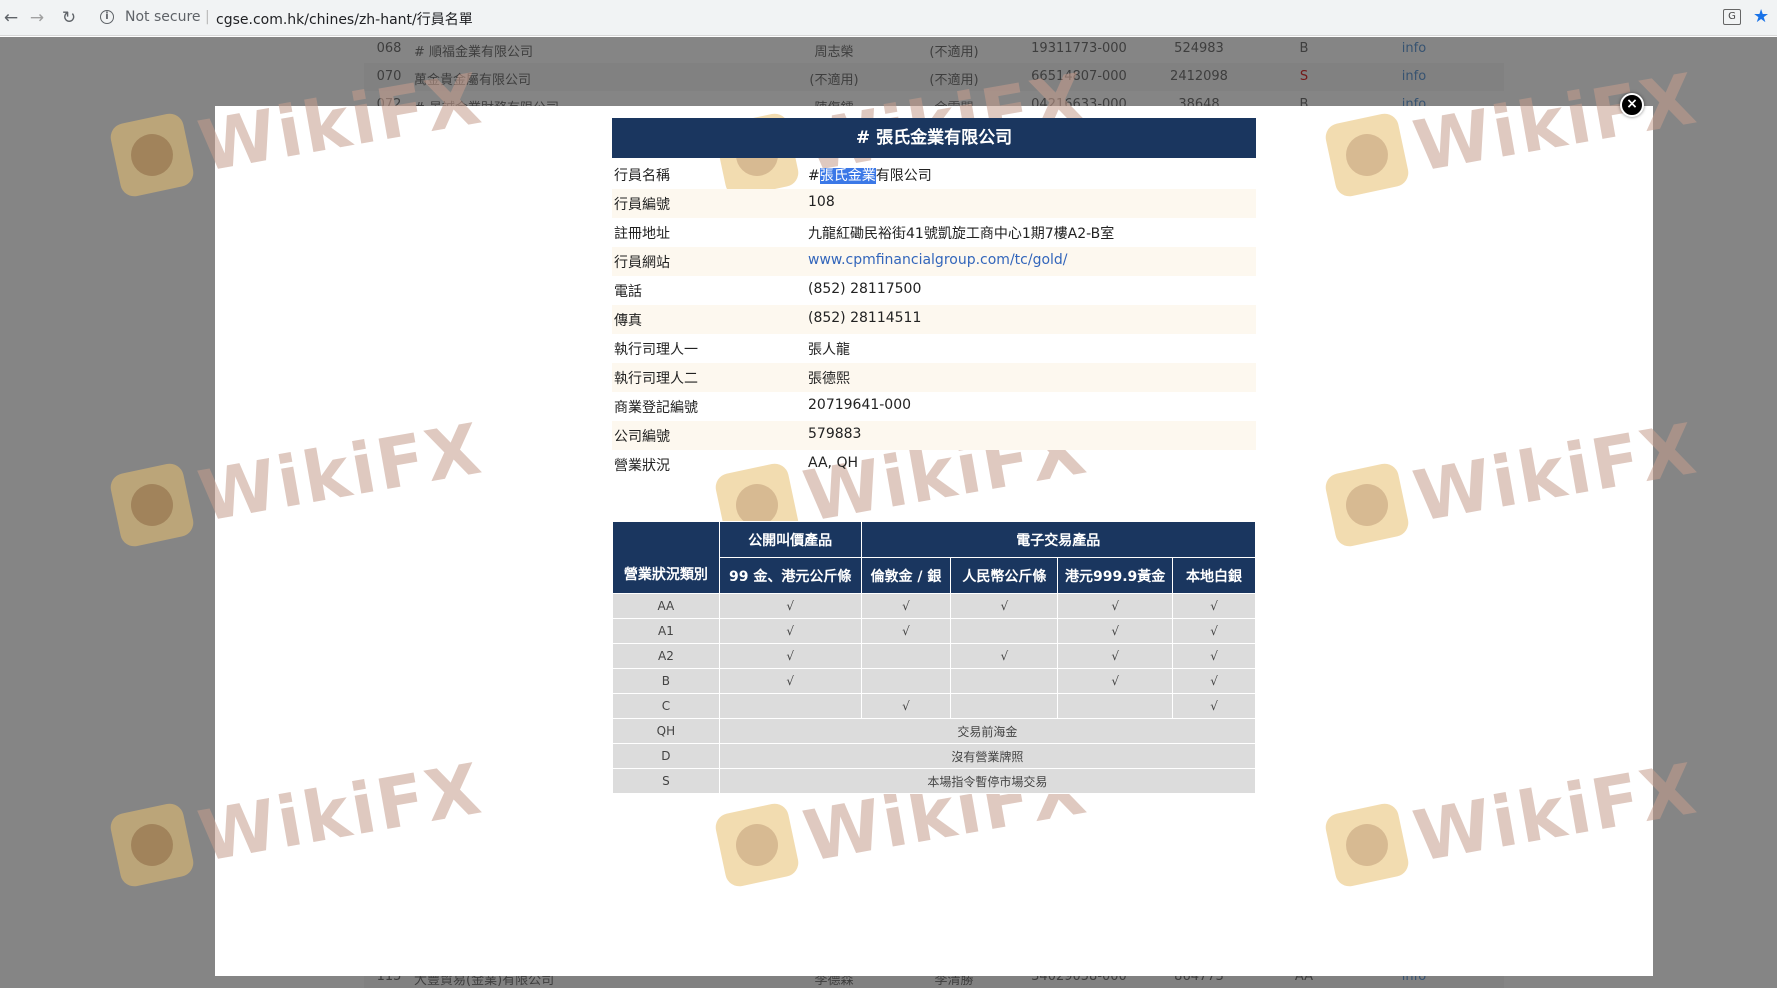 The image size is (1777, 988). I want to click on table-row: S 本場指令暫停市場交易, so click(934, 781).